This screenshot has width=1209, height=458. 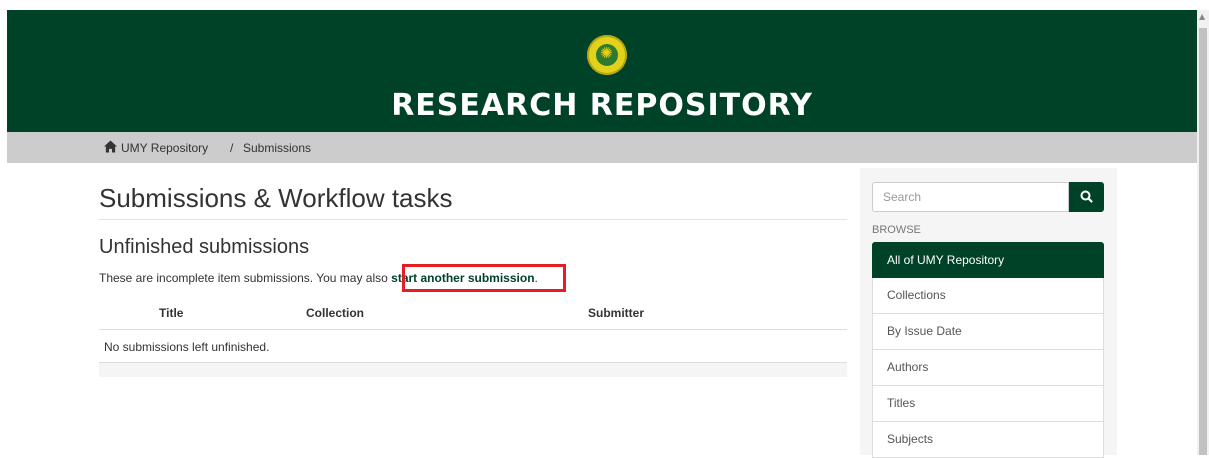 What do you see at coordinates (988, 368) in the screenshot?
I see `sidebar-item-authors: Authors` at bounding box center [988, 368].